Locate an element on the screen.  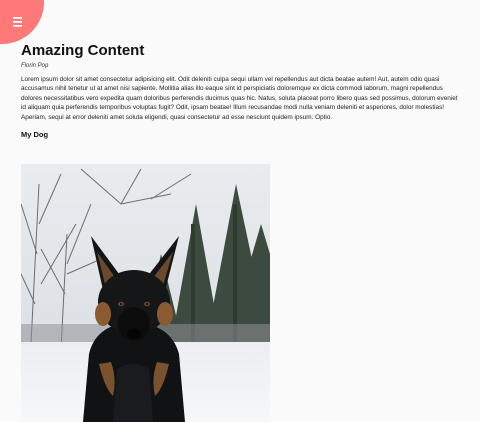
hamburger-menu-icon is located at coordinates (19, 22).